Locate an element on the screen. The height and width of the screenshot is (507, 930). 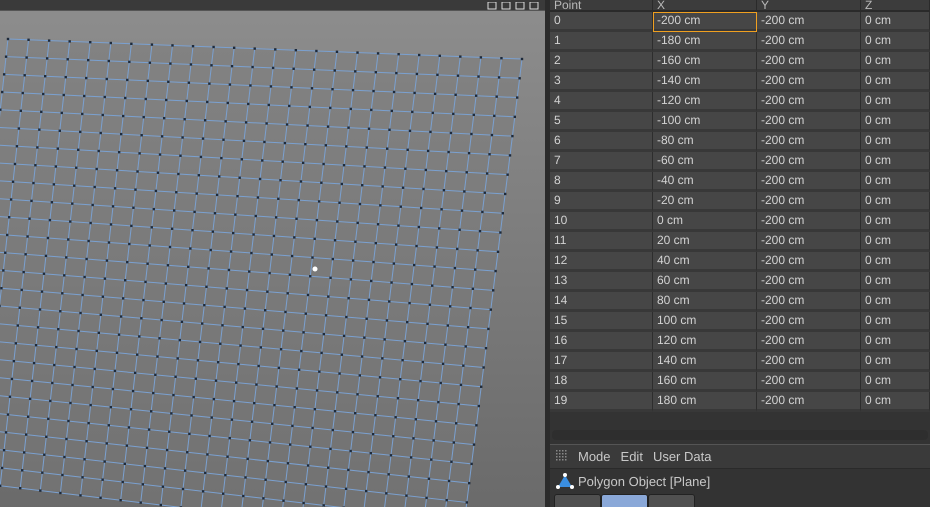
table-cell: 19 is located at coordinates (601, 402).